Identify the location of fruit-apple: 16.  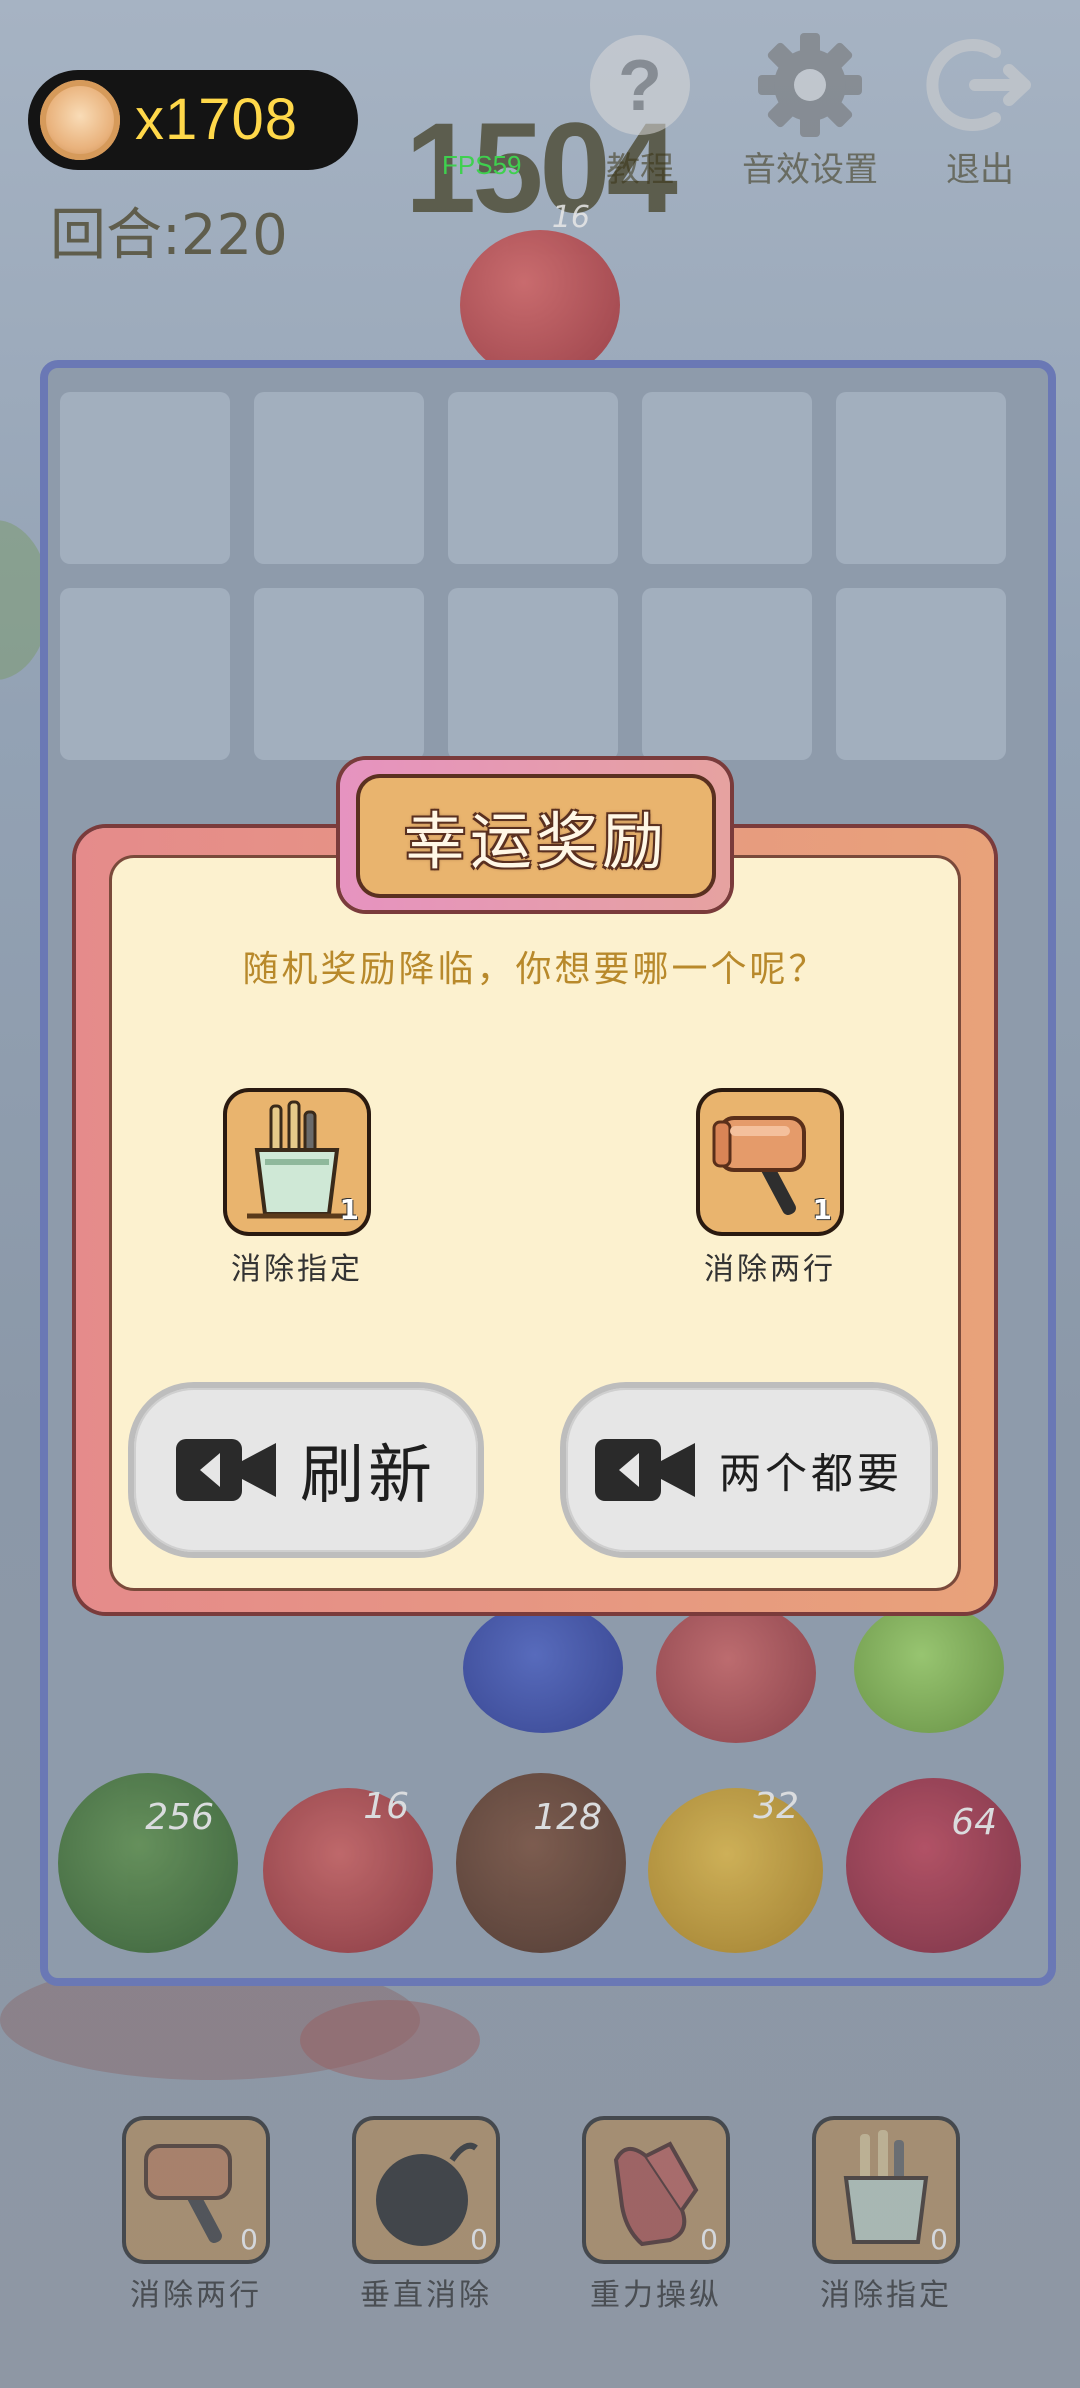
(348, 1869).